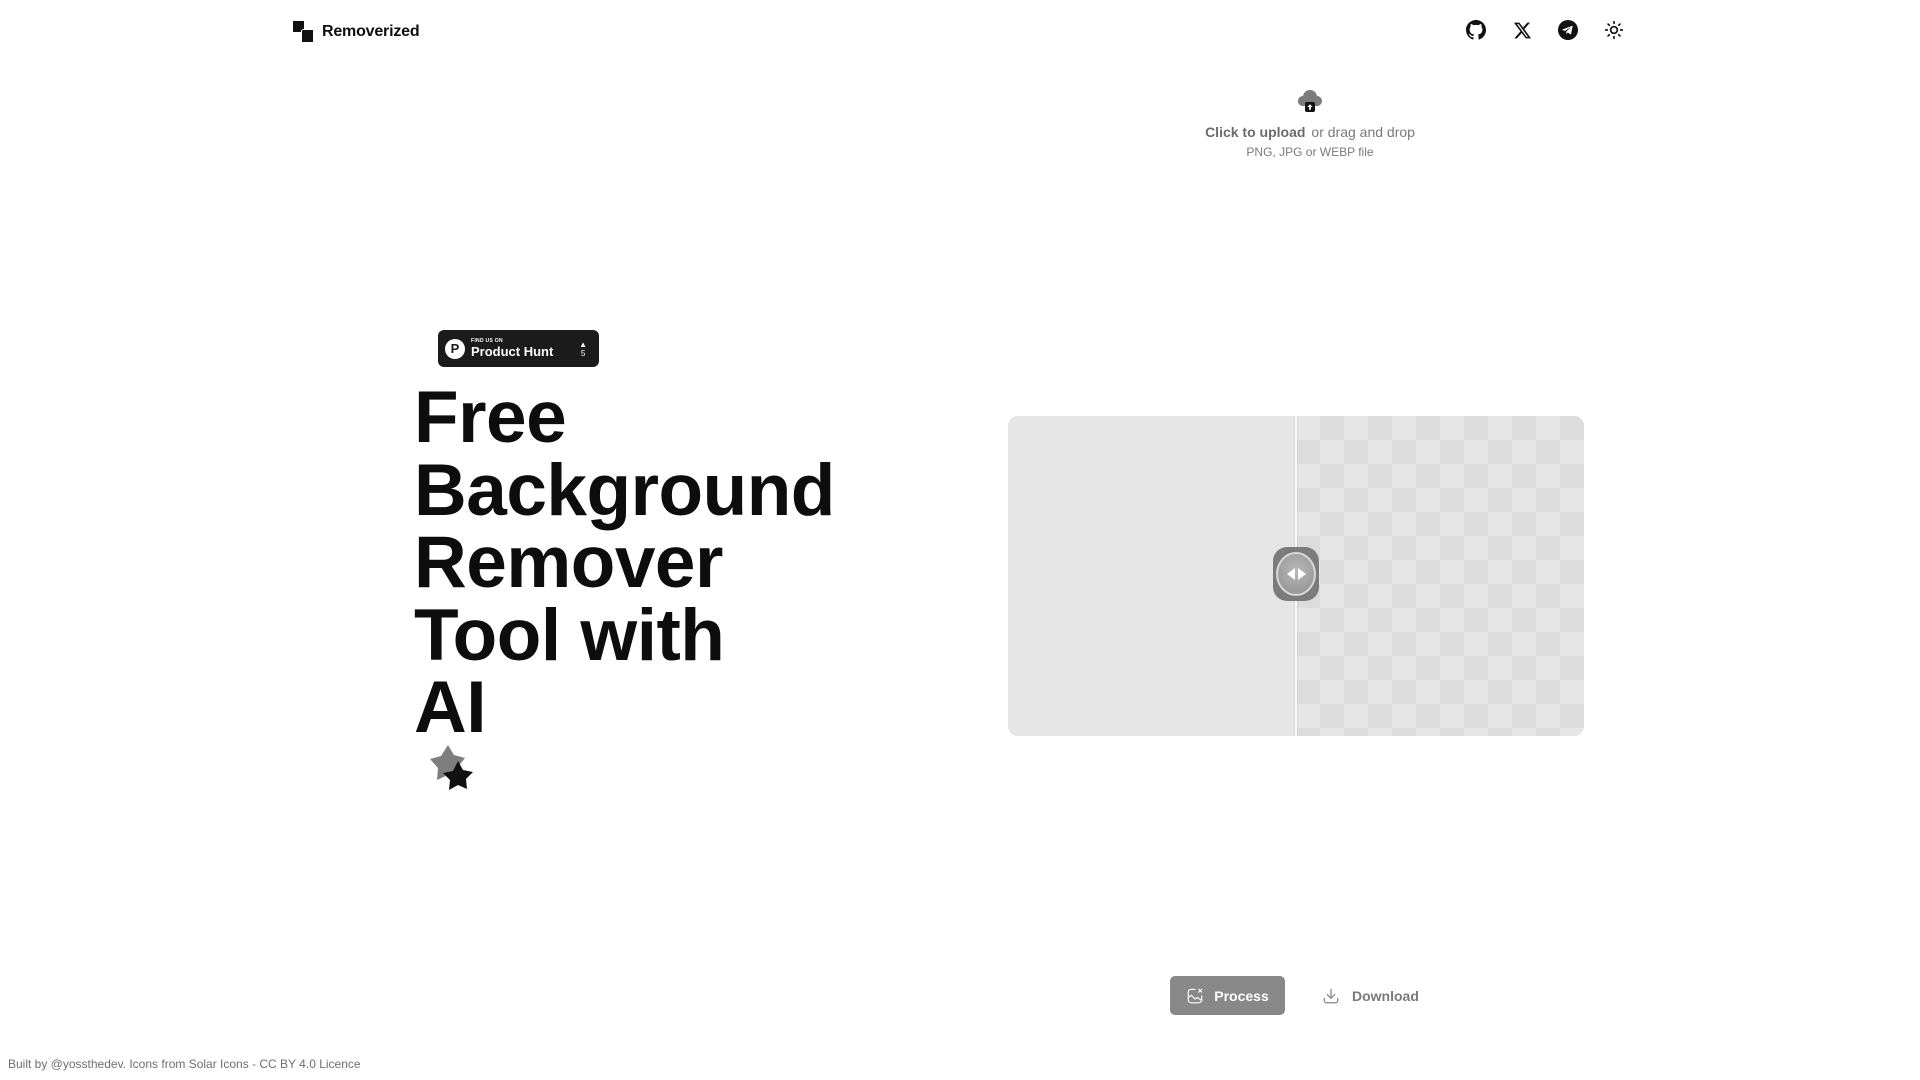 The height and width of the screenshot is (1080, 1920). I want to click on theme-toggle, so click(1614, 30).